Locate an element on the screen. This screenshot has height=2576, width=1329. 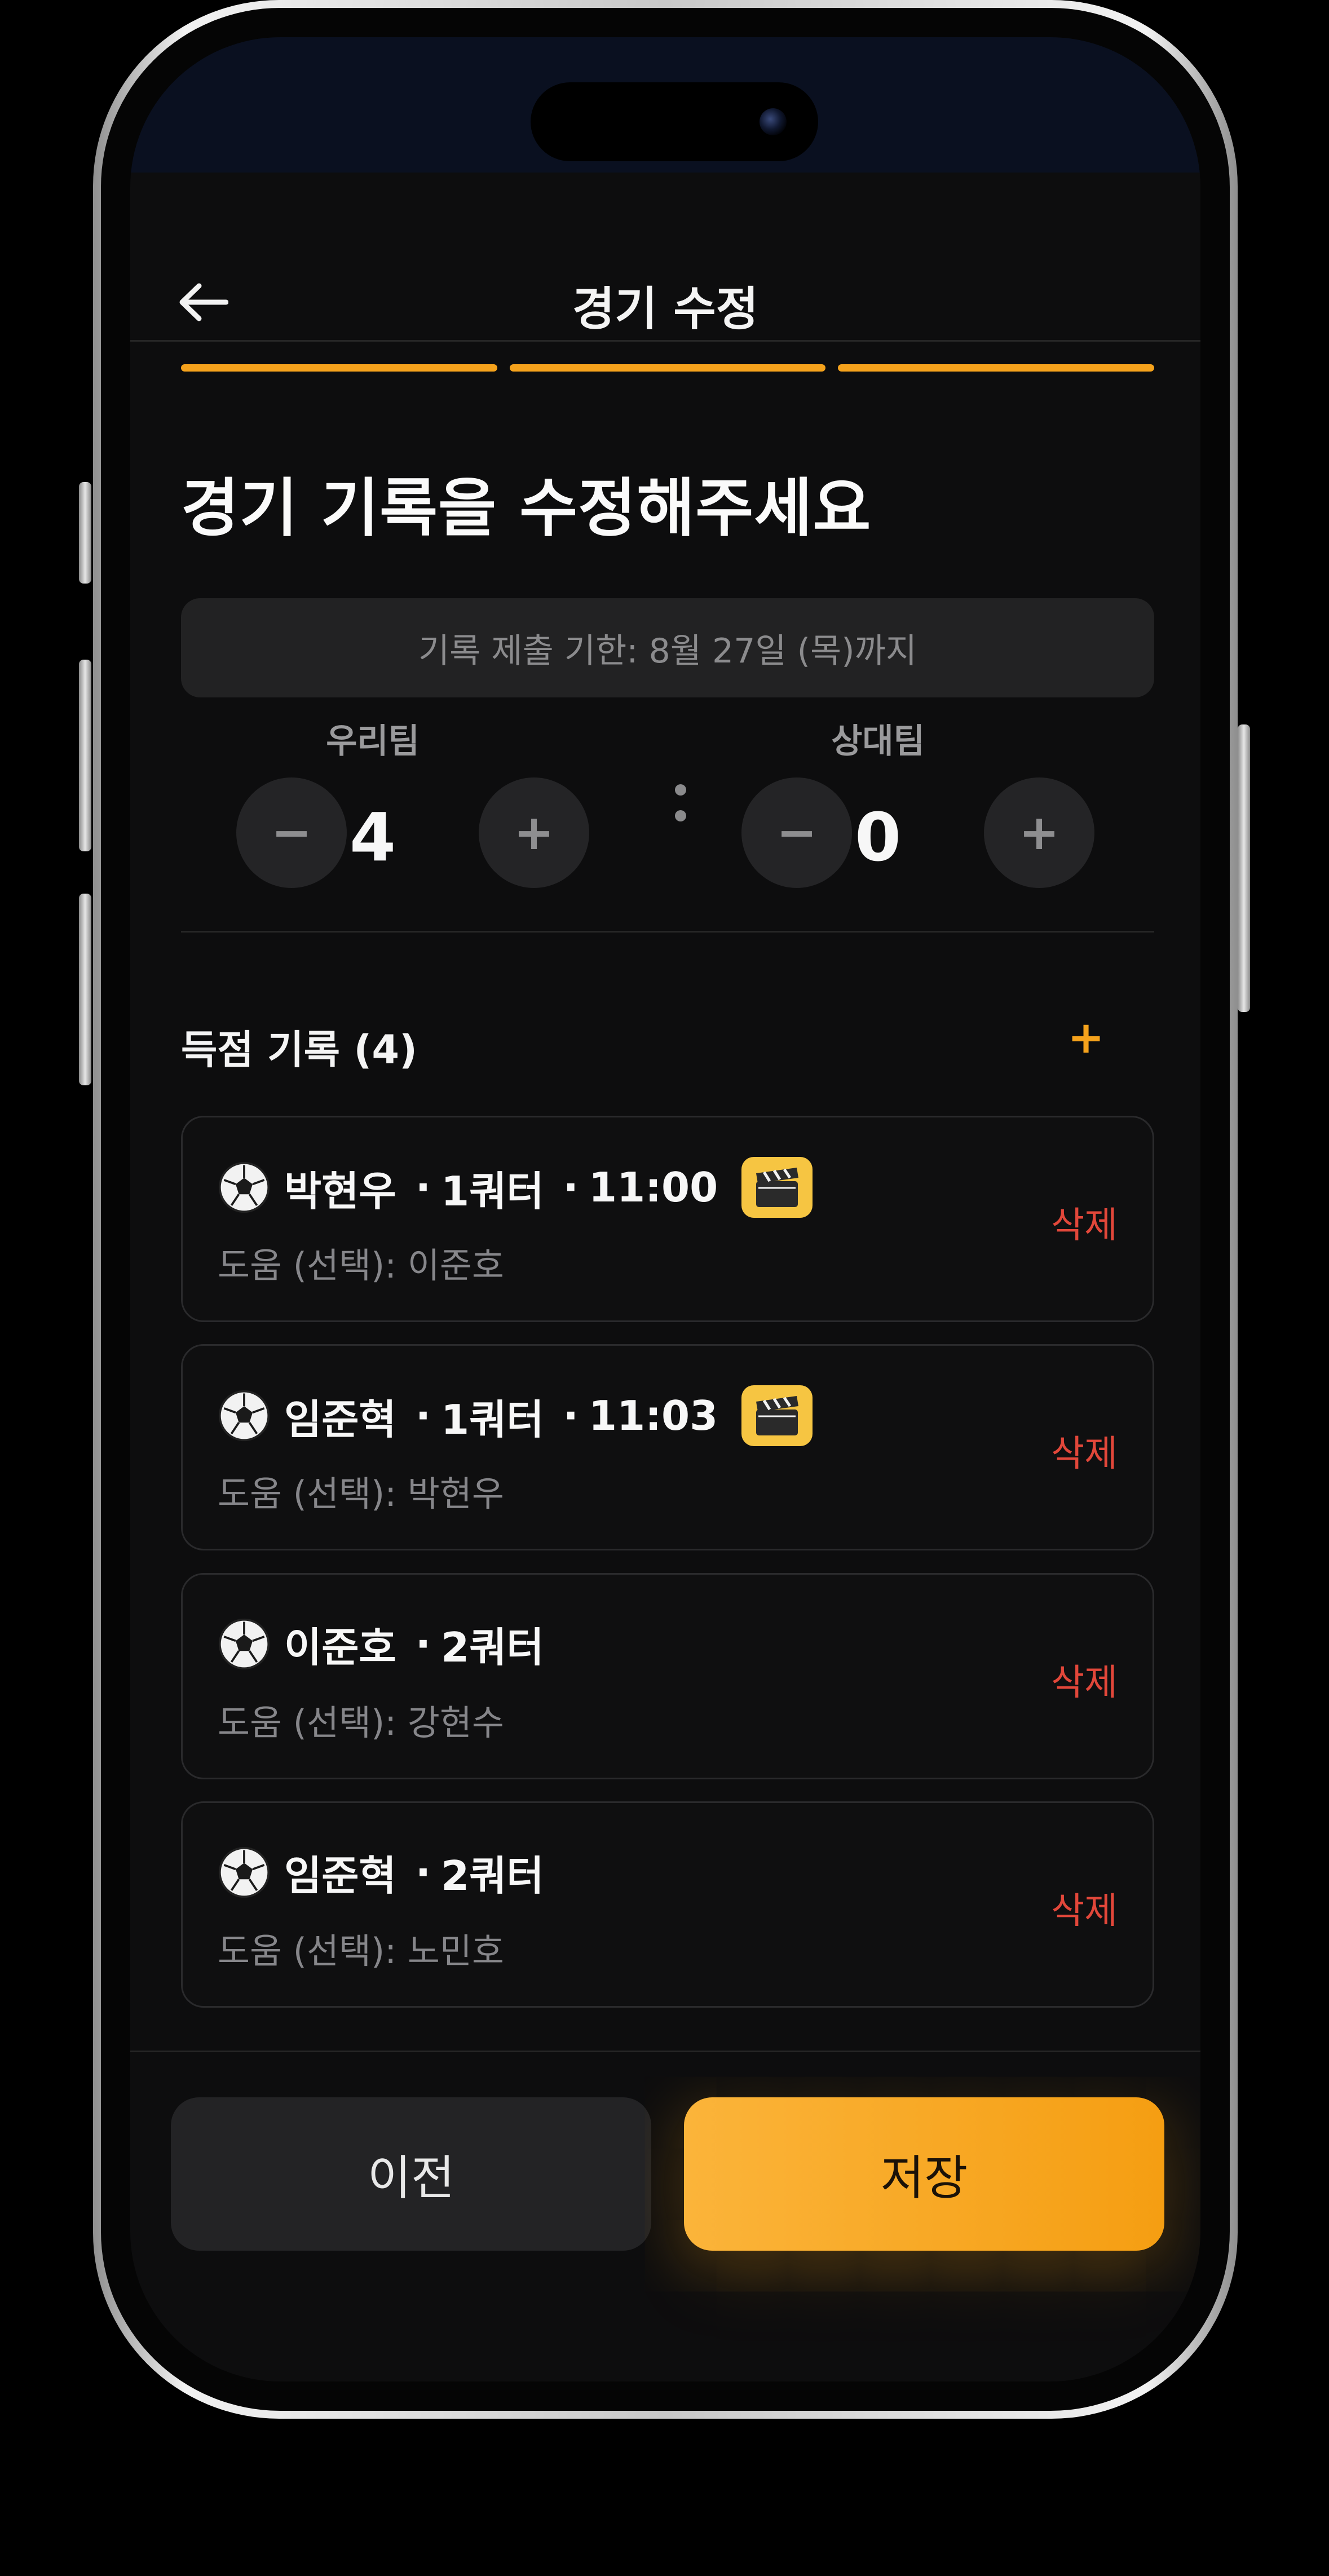
volume-up-button is located at coordinates (85, 755).